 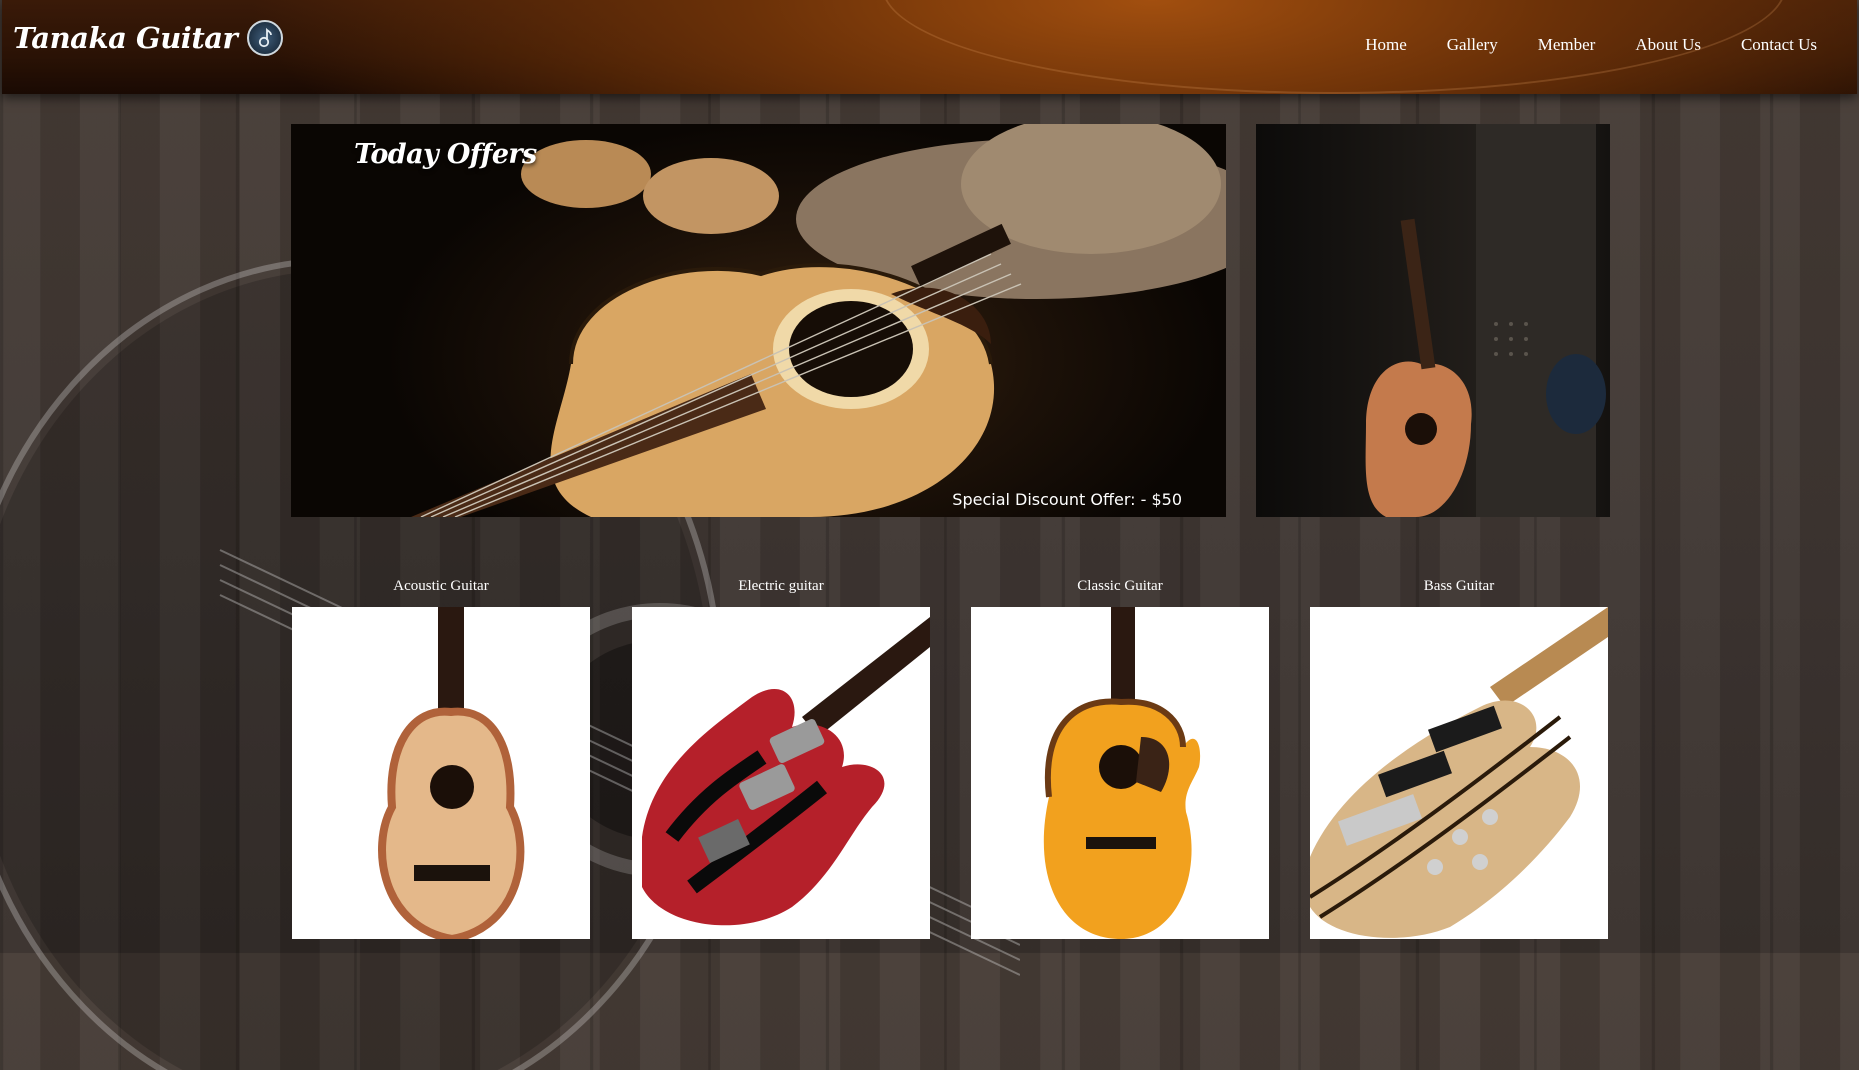 What do you see at coordinates (1120, 591) in the screenshot?
I see `category-label: Classic Guitar` at bounding box center [1120, 591].